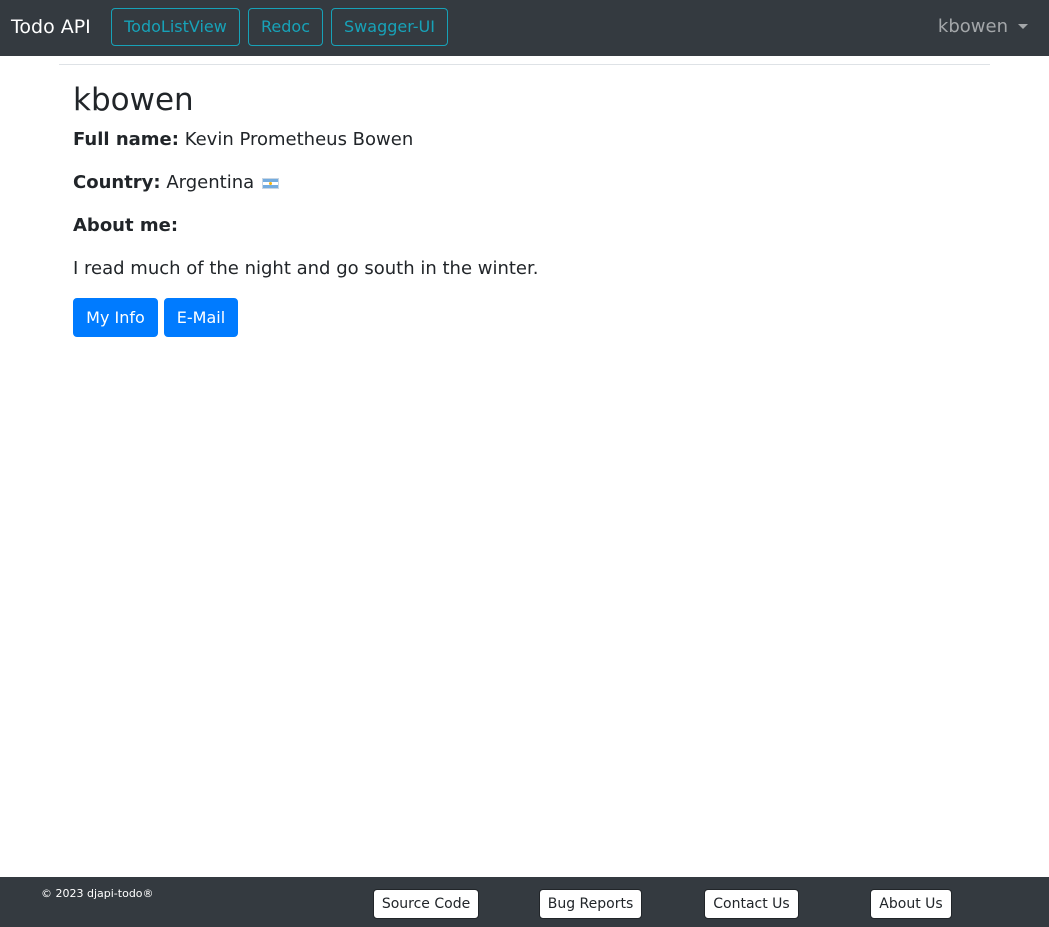 The image size is (1049, 927). I want to click on argentina-flag-icon, so click(270, 183).